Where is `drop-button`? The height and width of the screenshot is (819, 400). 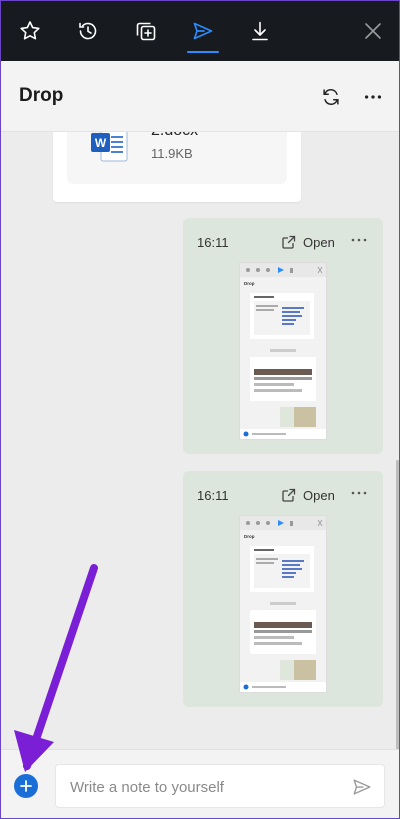 drop-button is located at coordinates (203, 31).